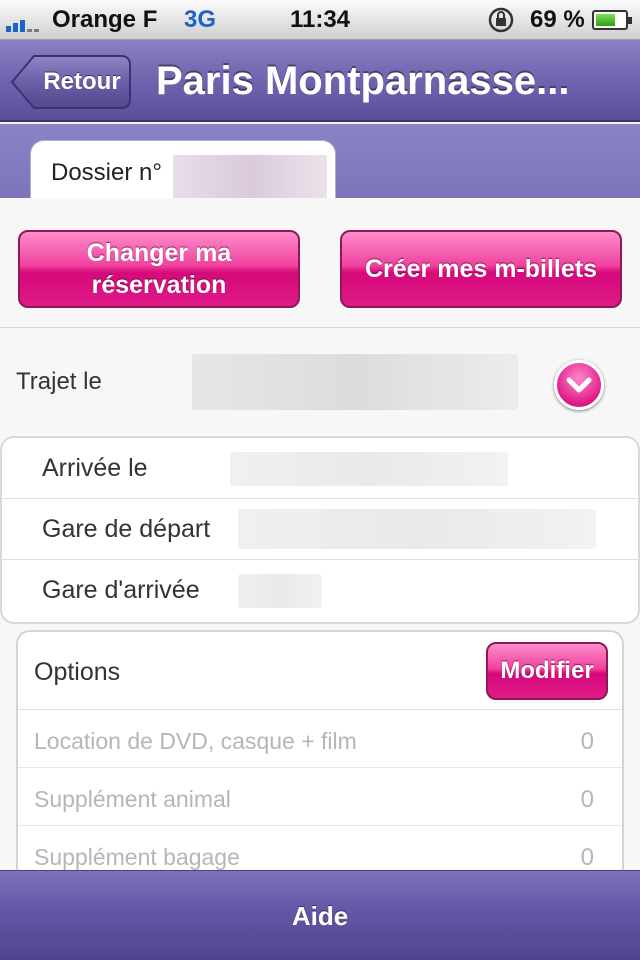 This screenshot has height=960, width=640. I want to click on bottom-toolbar: Aide, so click(320, 915).